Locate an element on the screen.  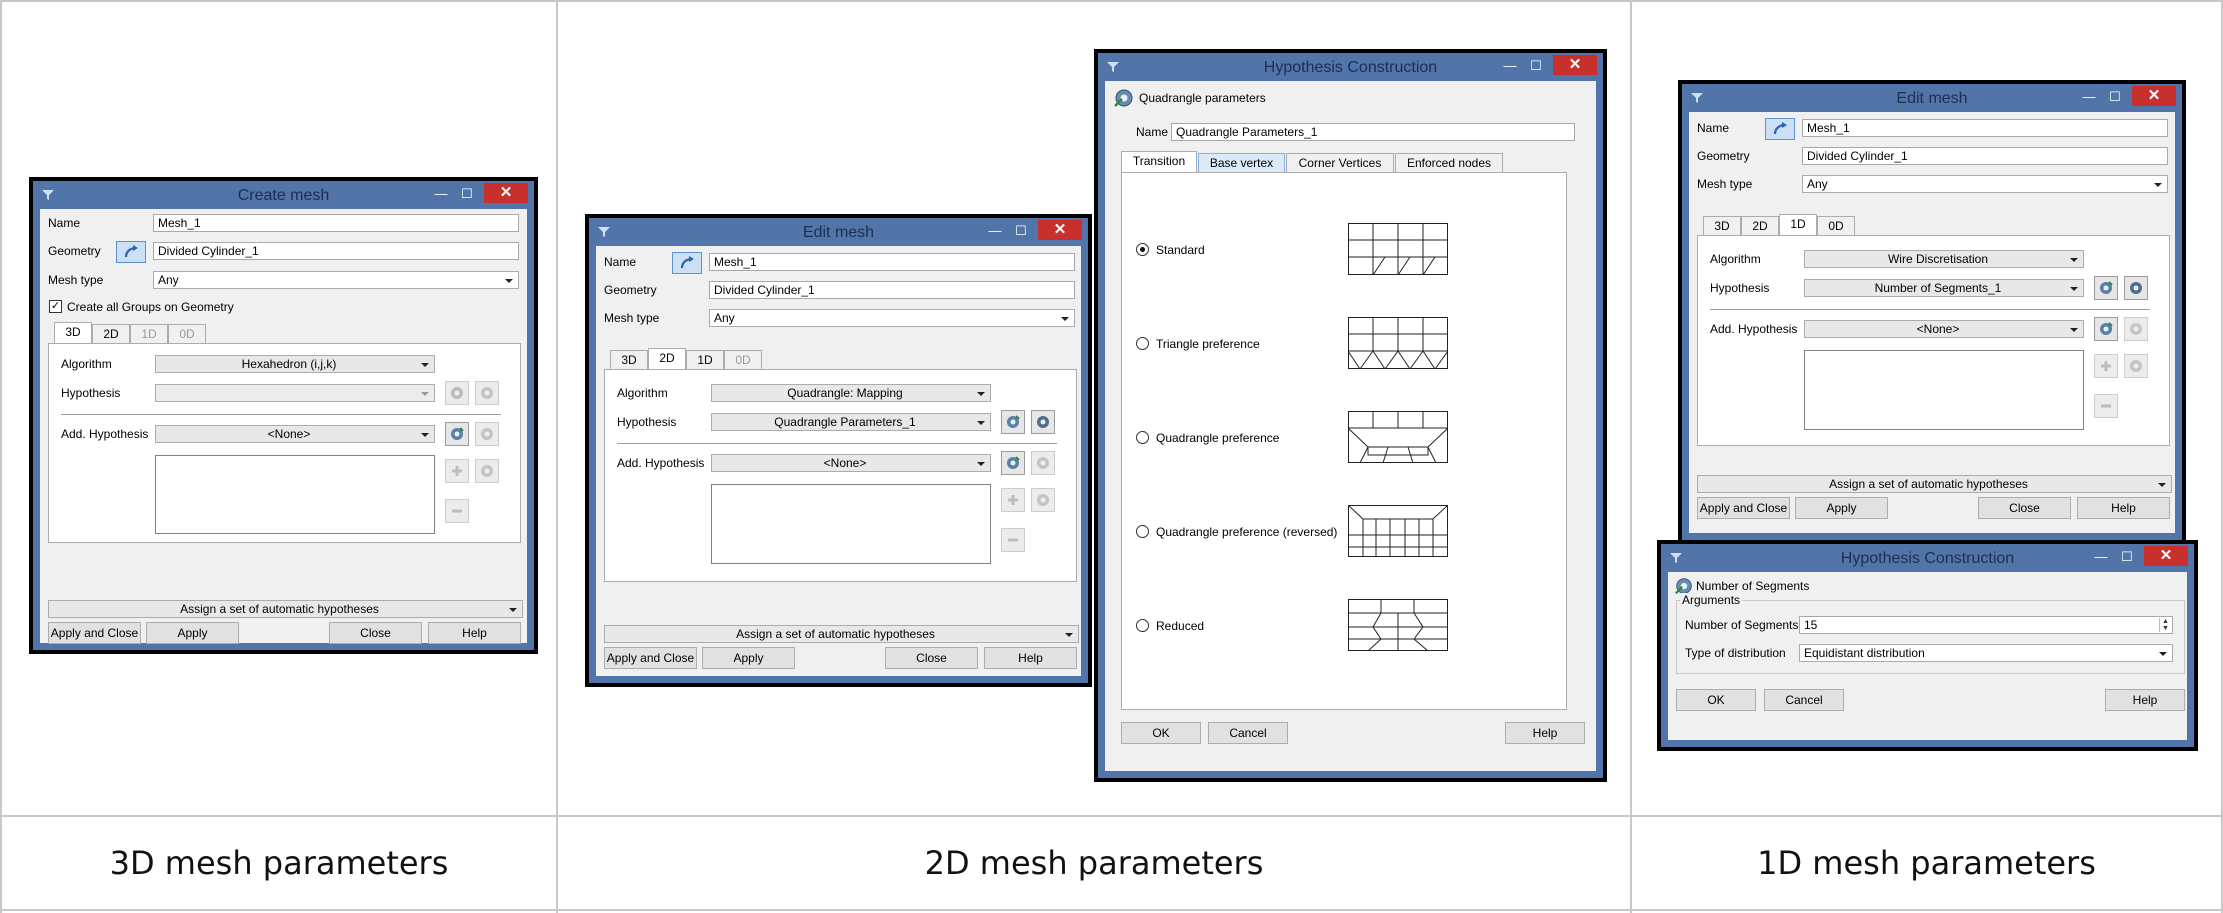
name-field: Quadrangle Parameters_1 is located at coordinates (1373, 132).